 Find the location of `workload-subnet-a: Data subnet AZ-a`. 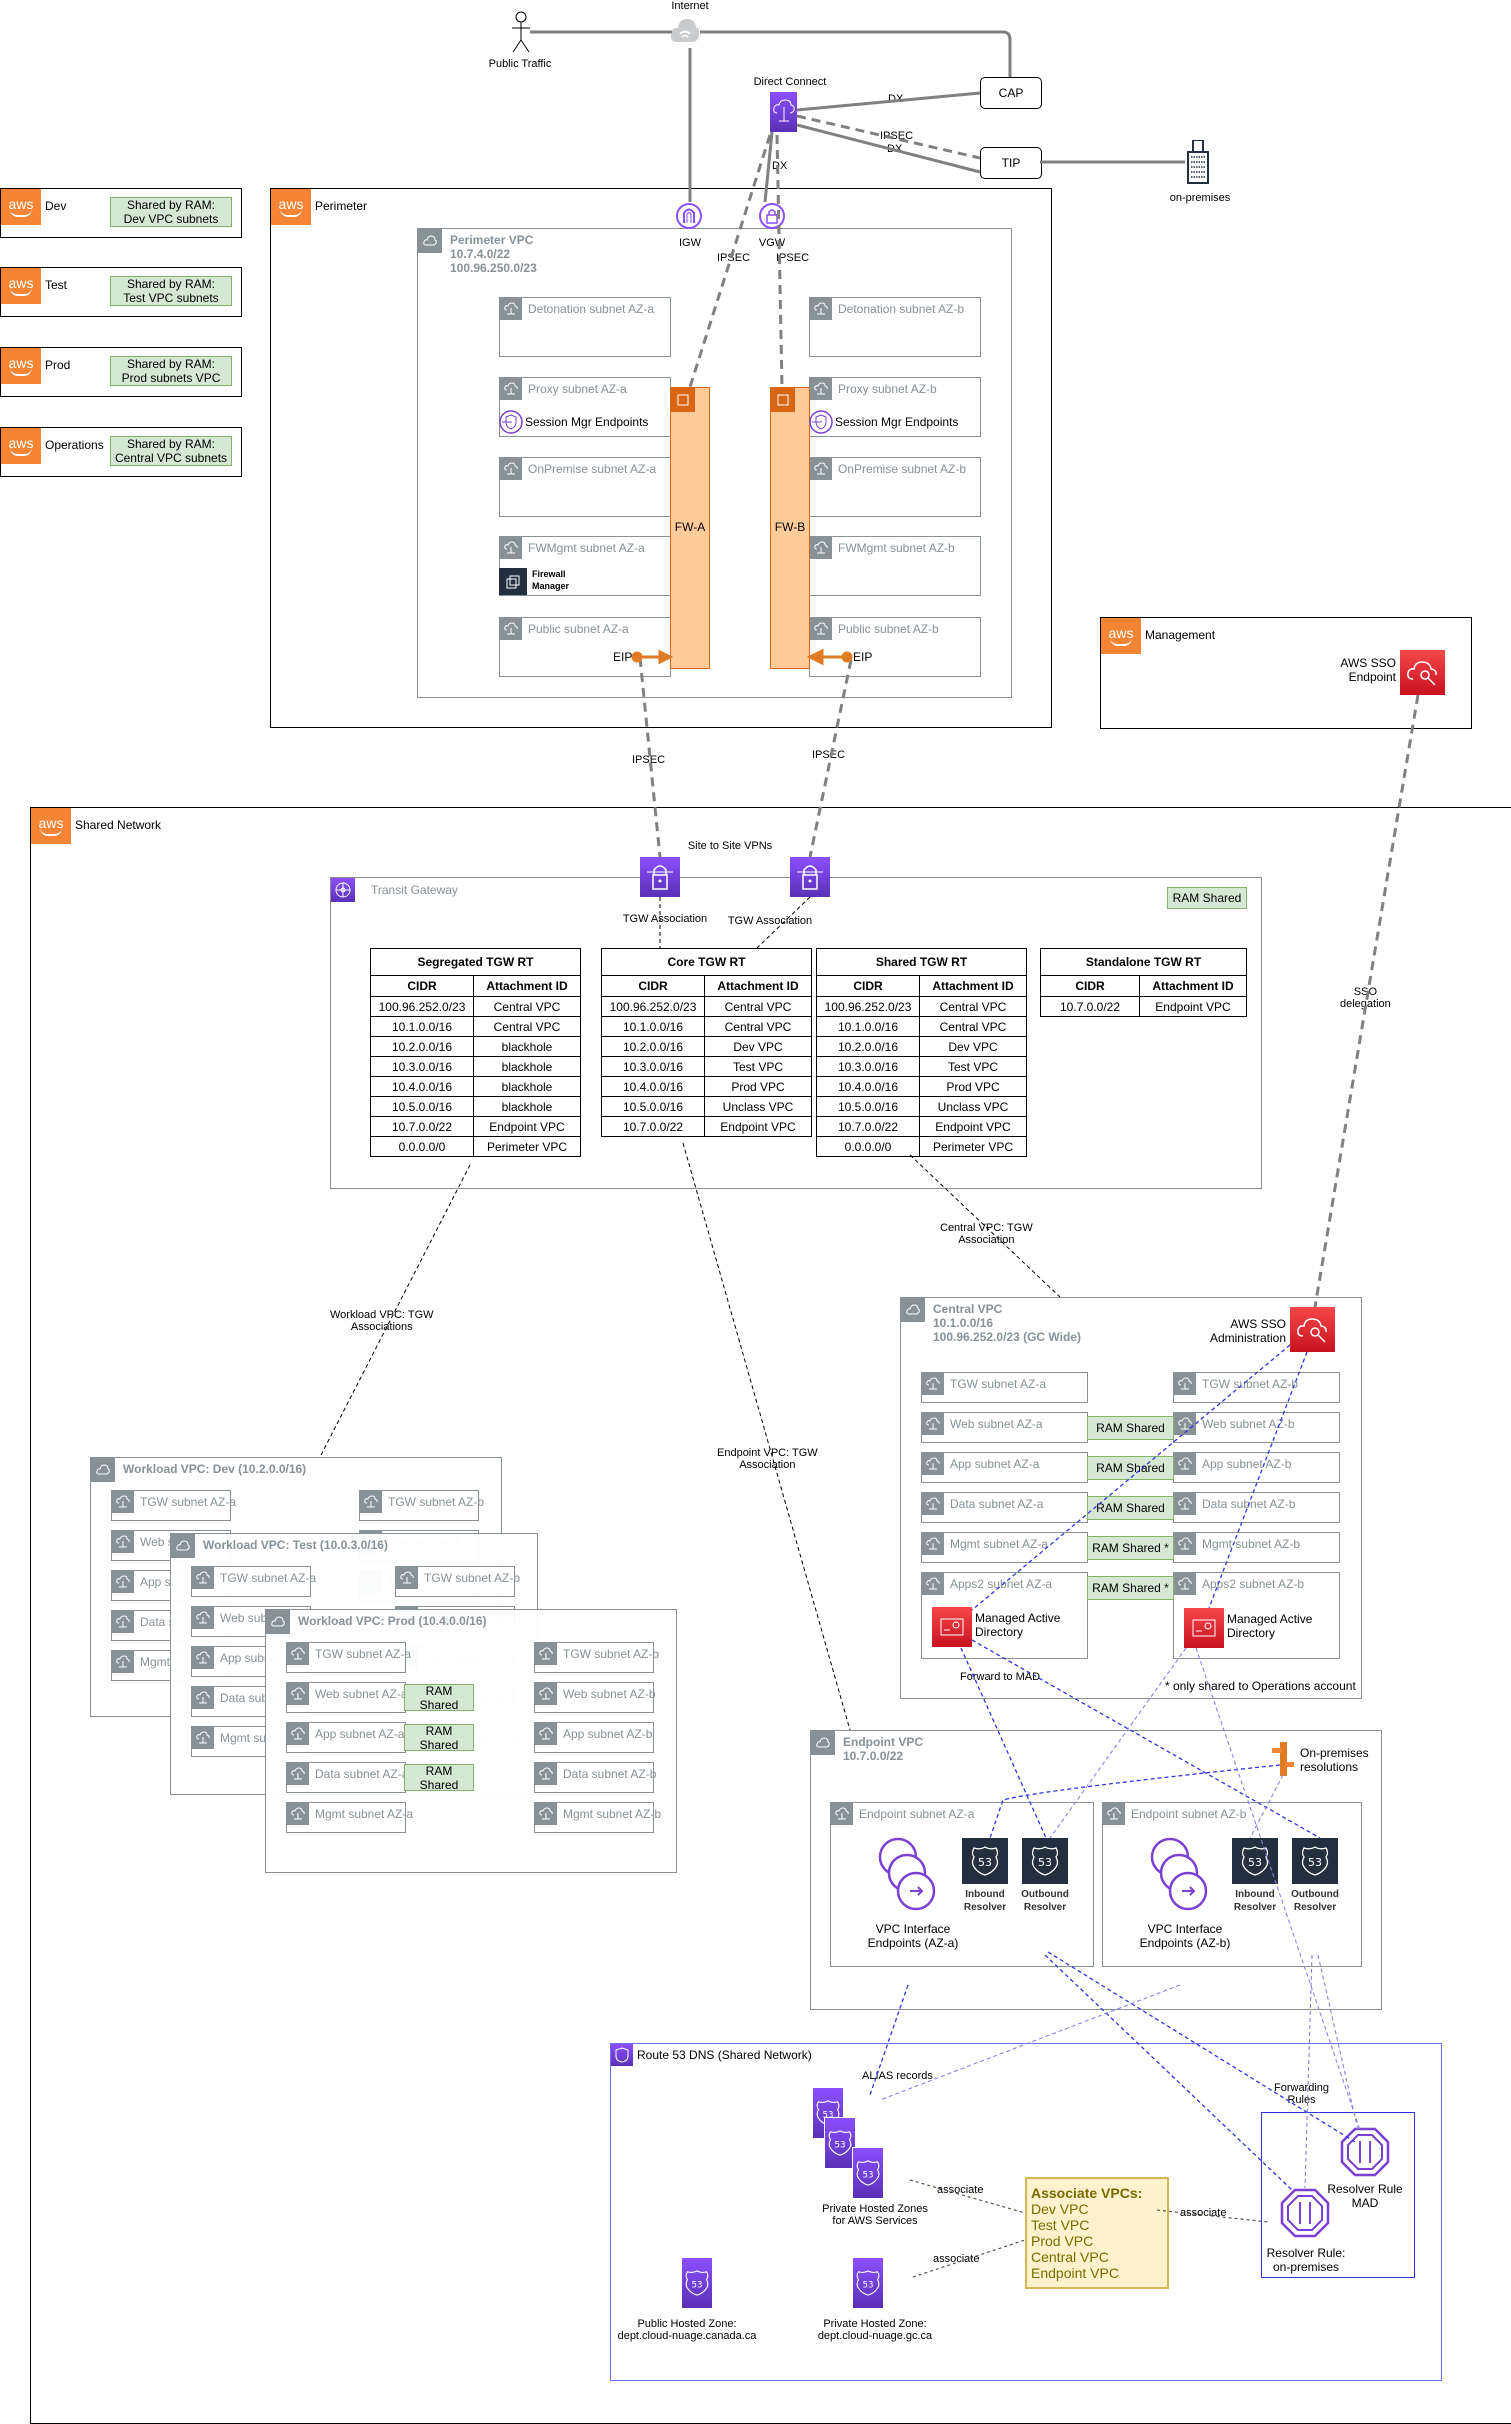

workload-subnet-a: Data subnet AZ-a is located at coordinates (347, 1777).